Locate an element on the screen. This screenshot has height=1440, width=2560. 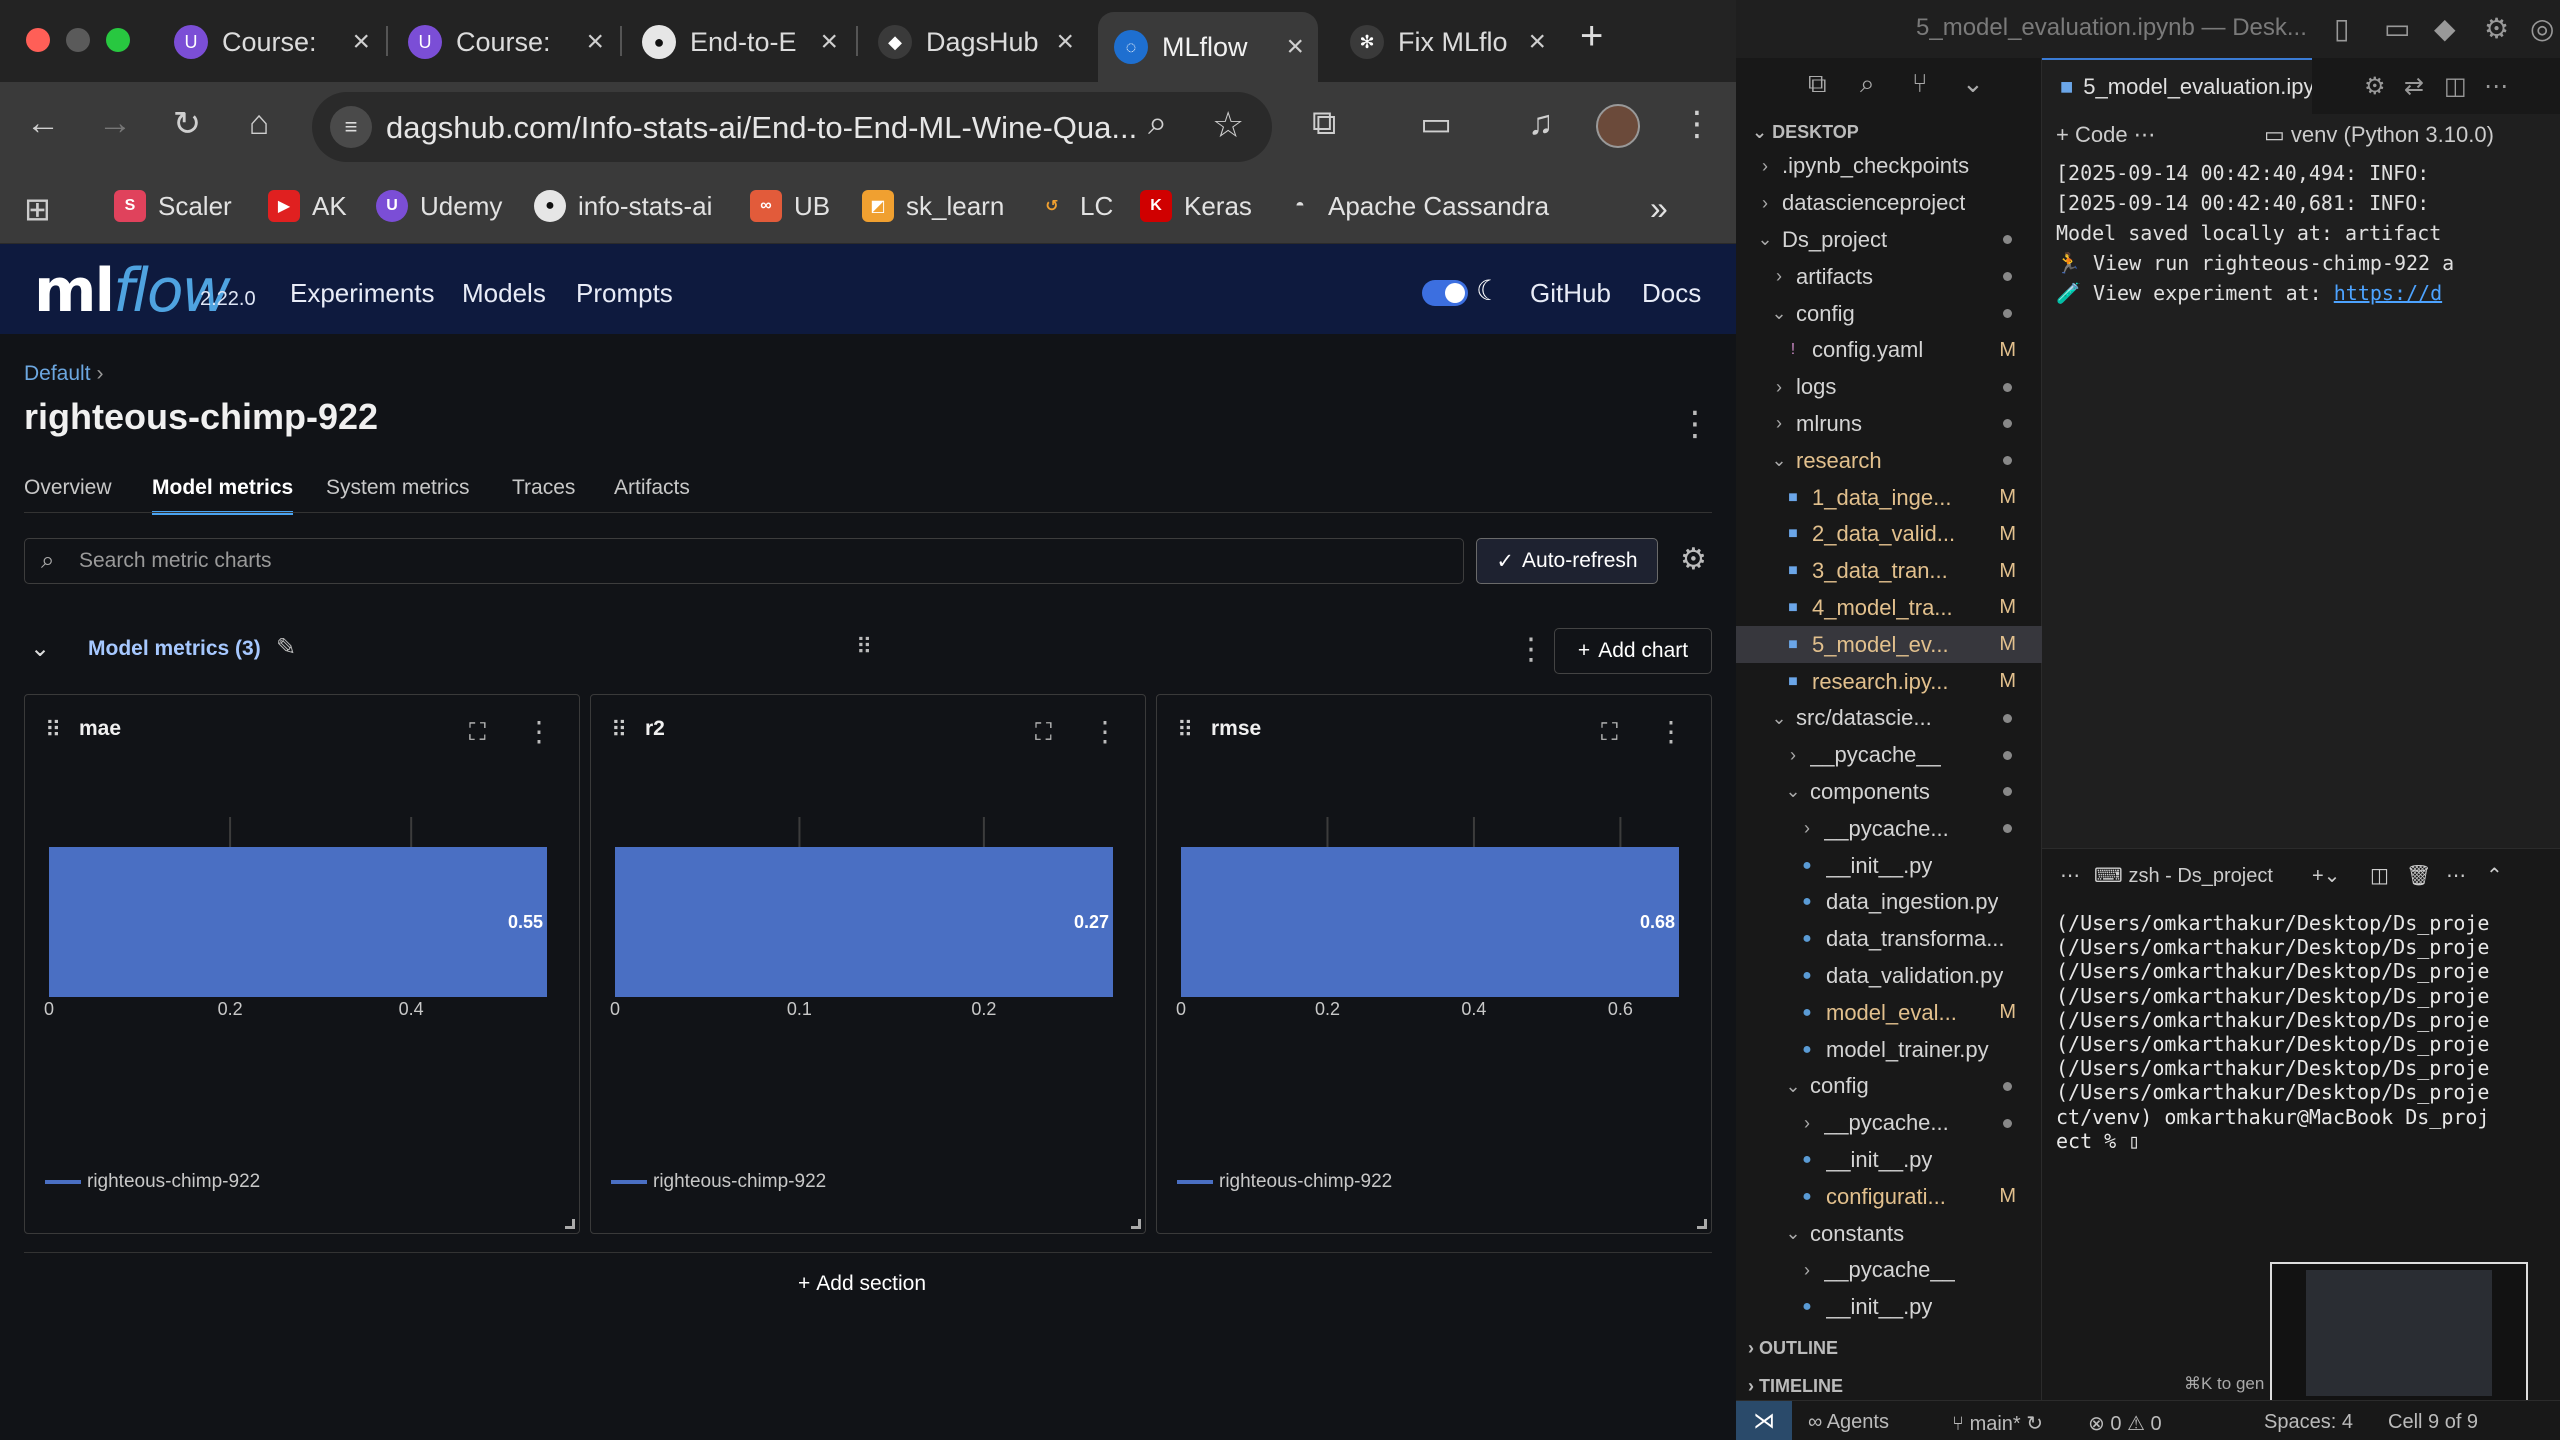
split-editor-icon: ◫ is located at coordinates (2455, 86).